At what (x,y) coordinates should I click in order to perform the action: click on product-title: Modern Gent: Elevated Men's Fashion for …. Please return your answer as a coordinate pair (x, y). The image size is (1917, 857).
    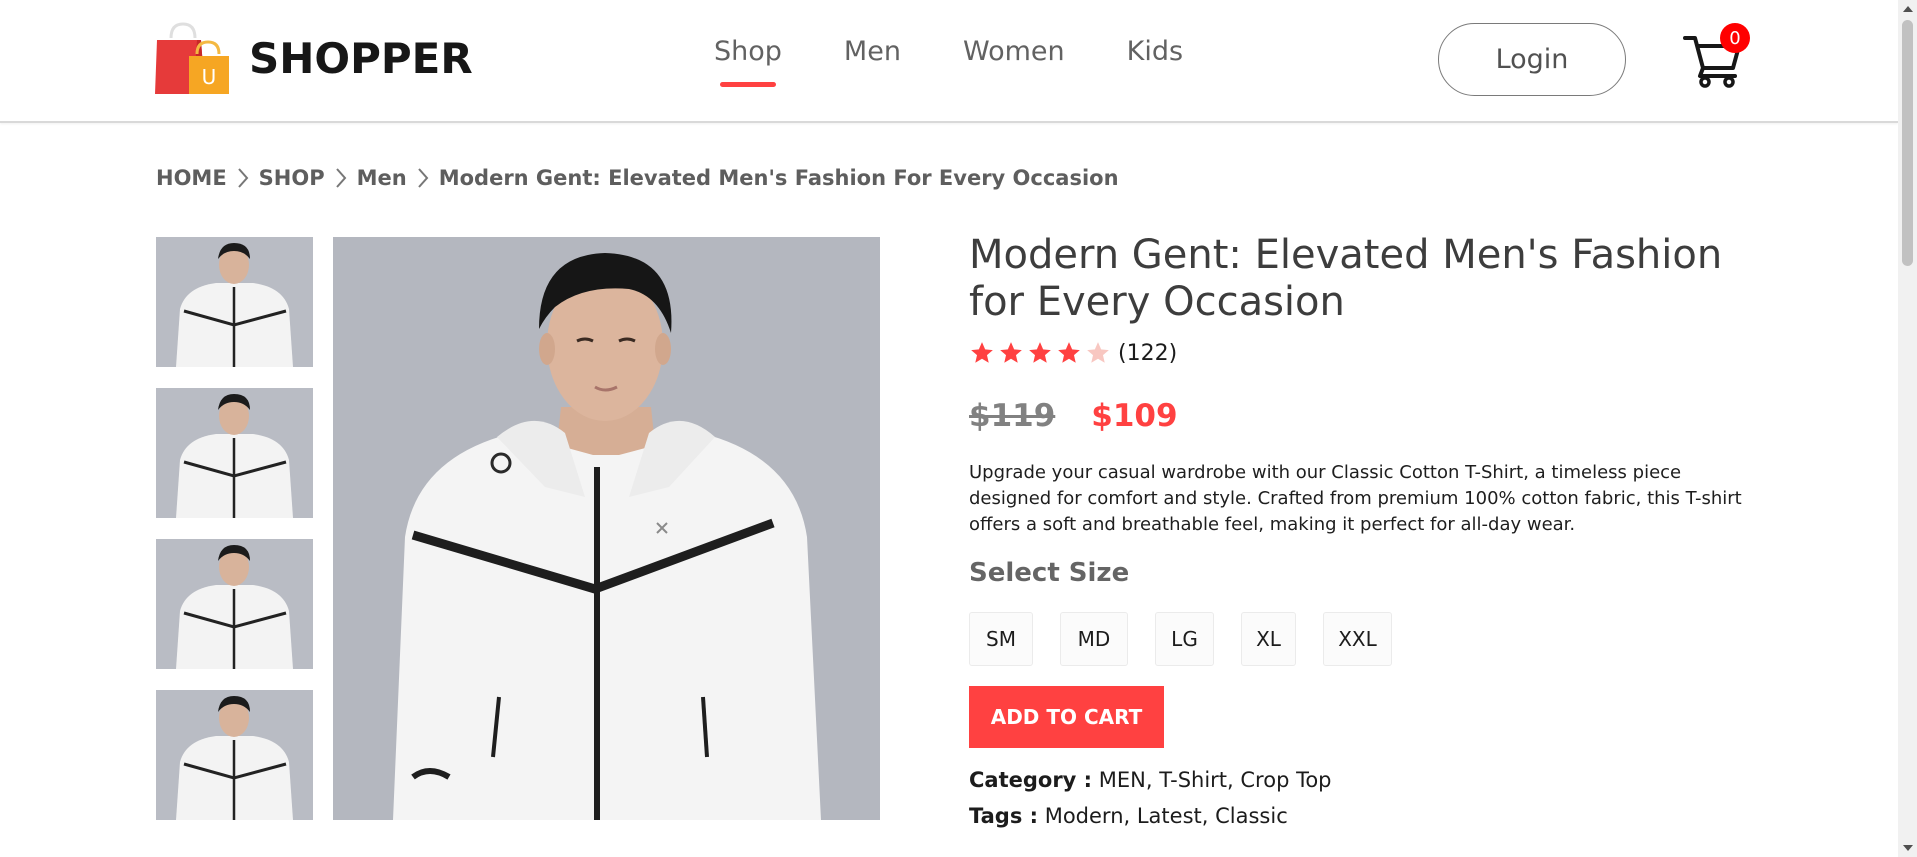
    Looking at the image, I should click on (1346, 278).